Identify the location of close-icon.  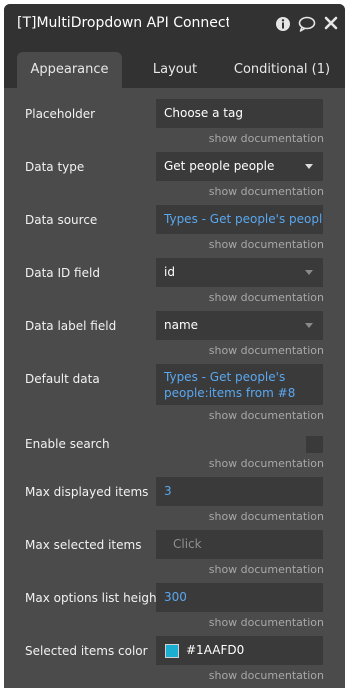
(332, 24).